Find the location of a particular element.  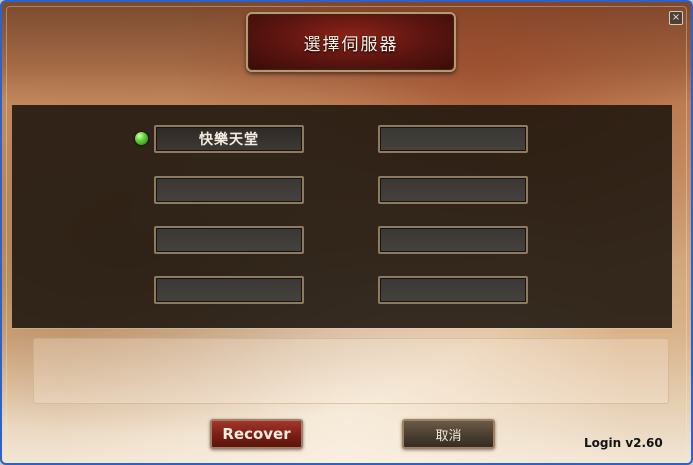

window-title: 選擇伺服器 is located at coordinates (351, 44).